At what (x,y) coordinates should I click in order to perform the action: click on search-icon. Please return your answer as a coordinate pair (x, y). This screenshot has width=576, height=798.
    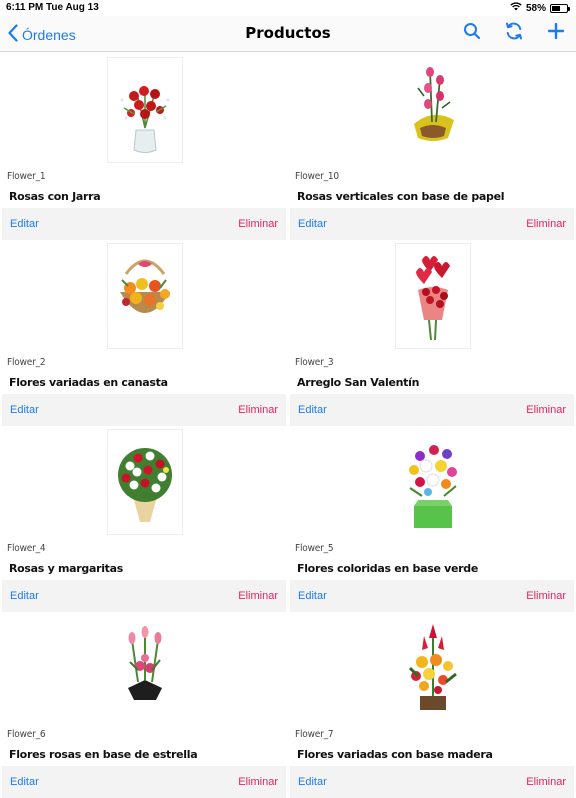
    Looking at the image, I should click on (472, 33).